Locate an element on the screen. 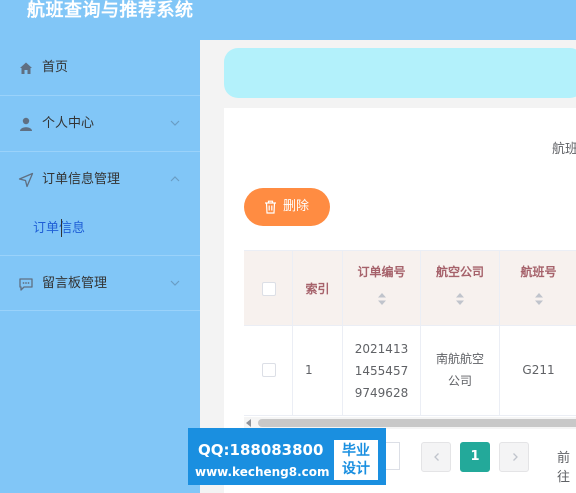 The width and height of the screenshot is (576, 493). header-index: 索引 is located at coordinates (318, 288).